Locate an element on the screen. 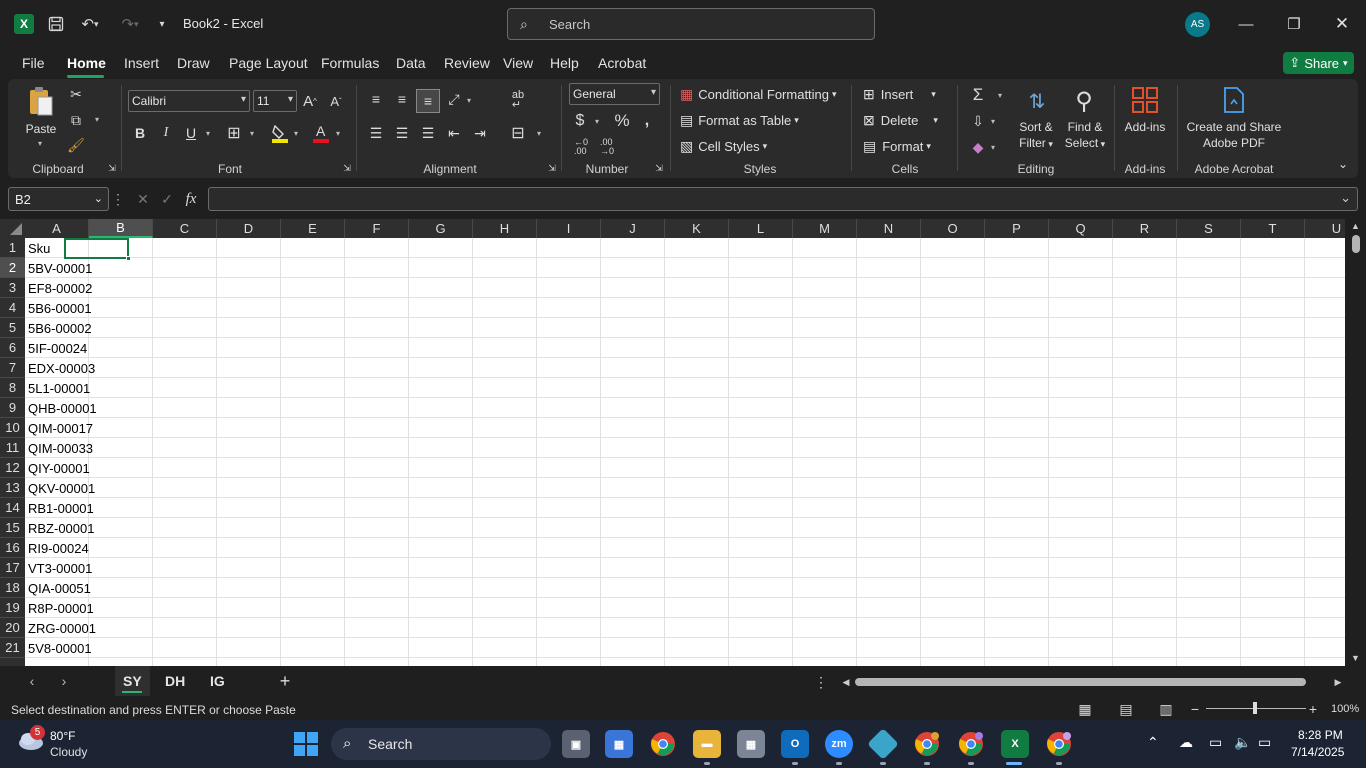  battery-icon: ▭ is located at coordinates (1264, 742).